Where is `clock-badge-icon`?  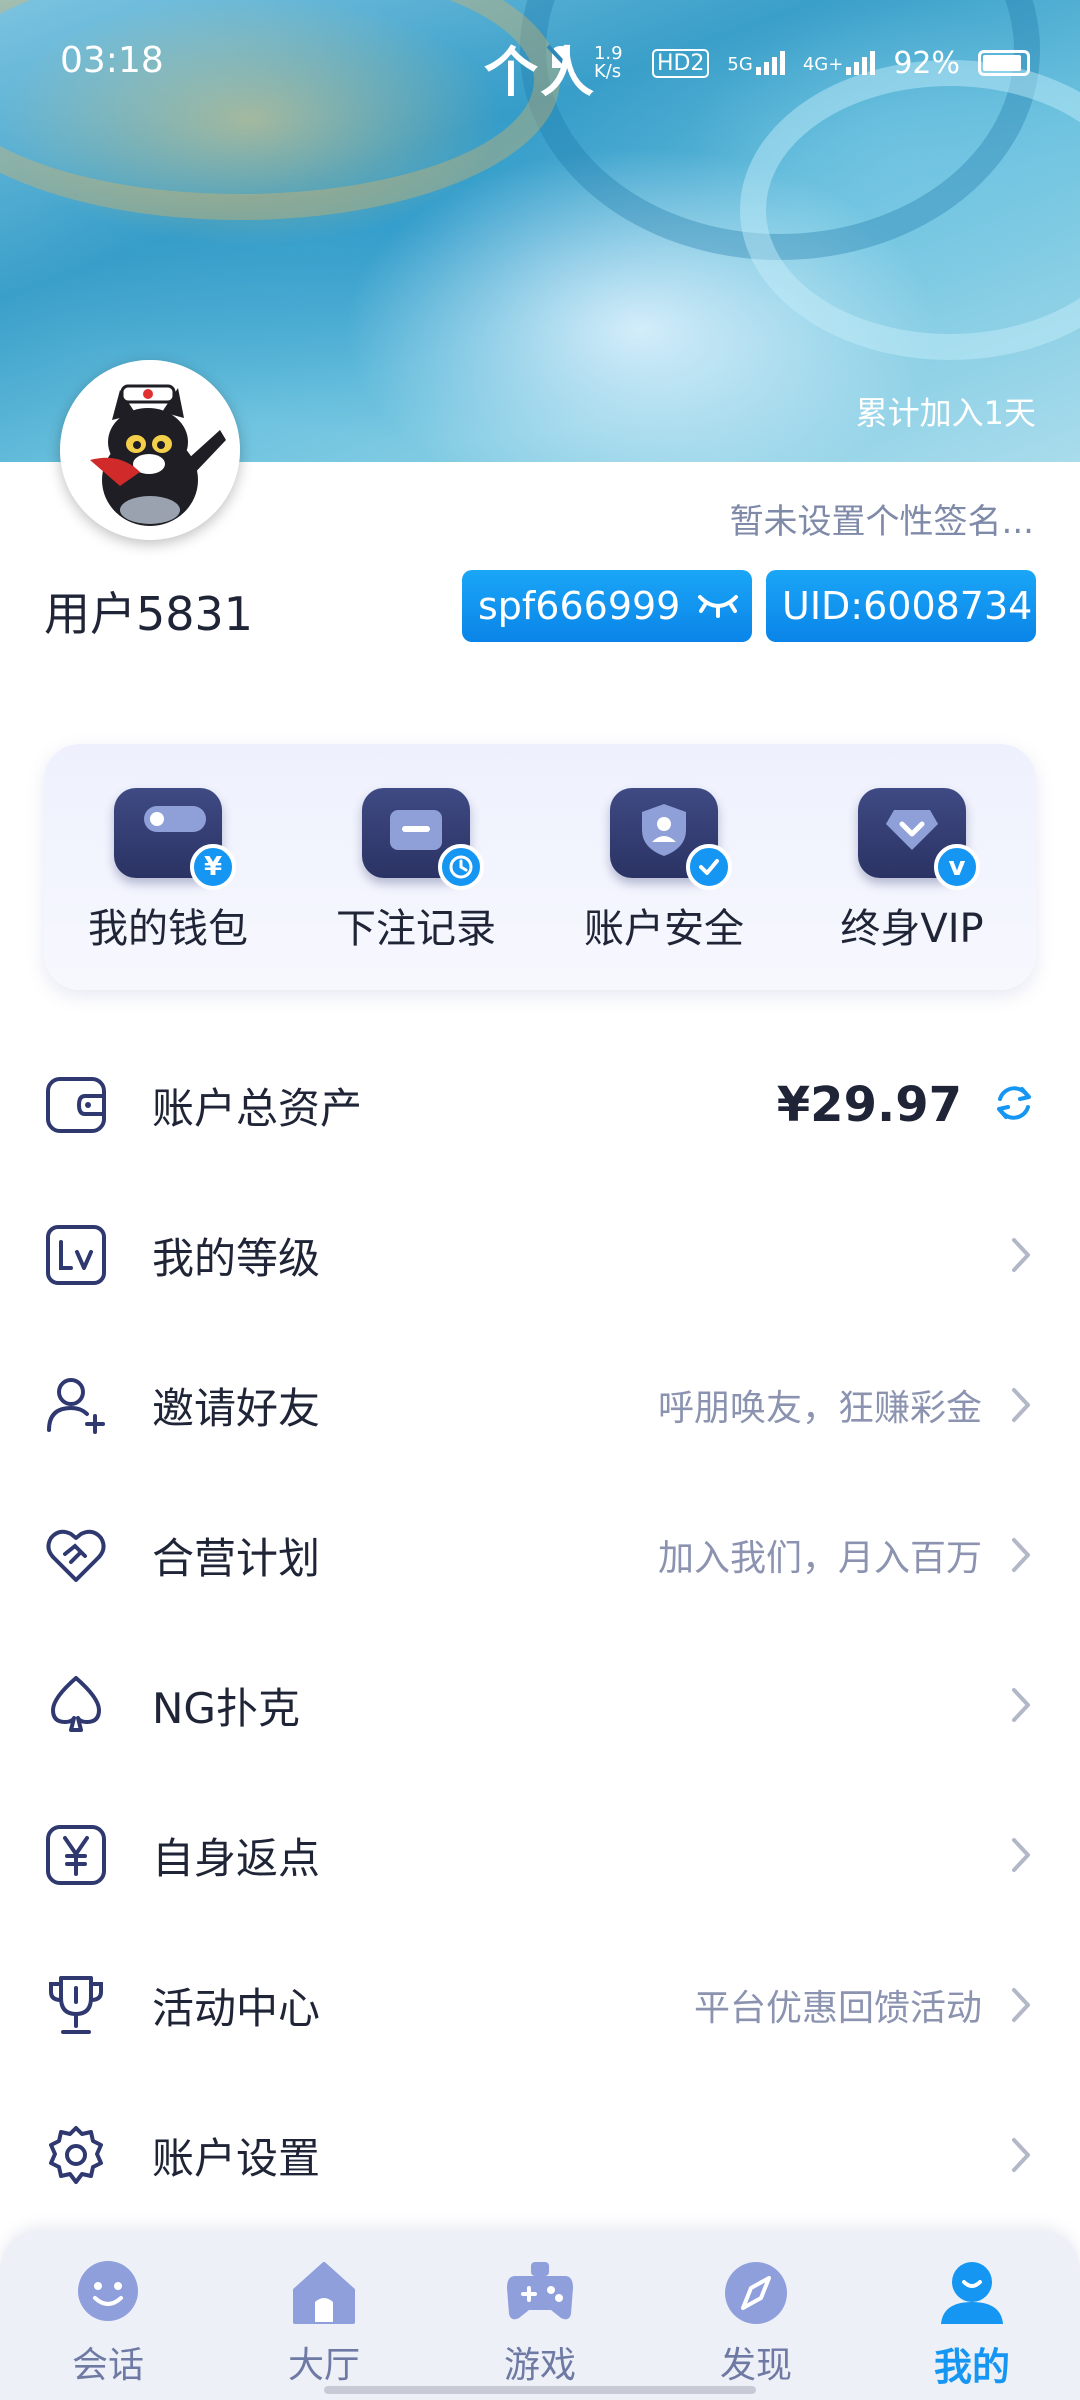 clock-badge-icon is located at coordinates (461, 867).